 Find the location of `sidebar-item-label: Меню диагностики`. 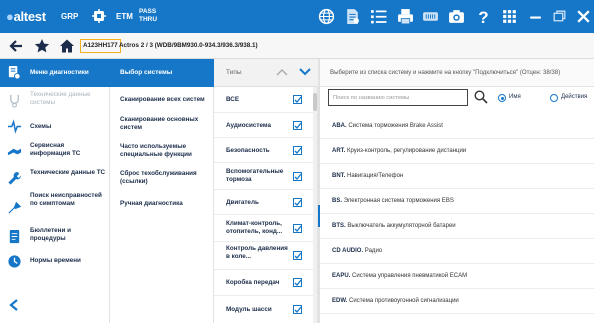

sidebar-item-label: Меню диагностики is located at coordinates (59, 72).